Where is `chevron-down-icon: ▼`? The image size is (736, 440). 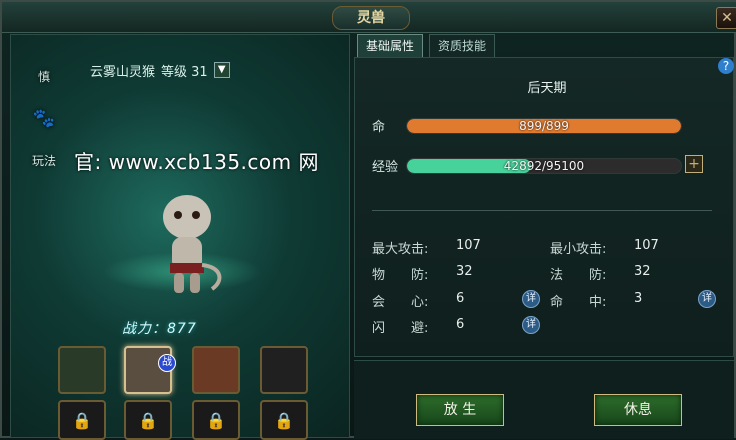 chevron-down-icon: ▼ is located at coordinates (221, 70).